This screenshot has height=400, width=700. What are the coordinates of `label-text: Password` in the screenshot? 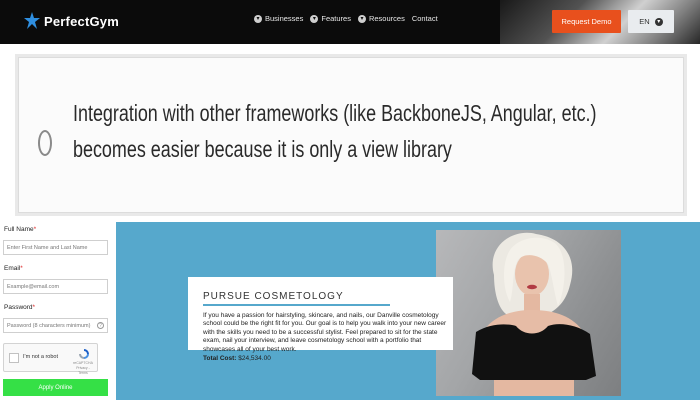 It's located at (18, 307).